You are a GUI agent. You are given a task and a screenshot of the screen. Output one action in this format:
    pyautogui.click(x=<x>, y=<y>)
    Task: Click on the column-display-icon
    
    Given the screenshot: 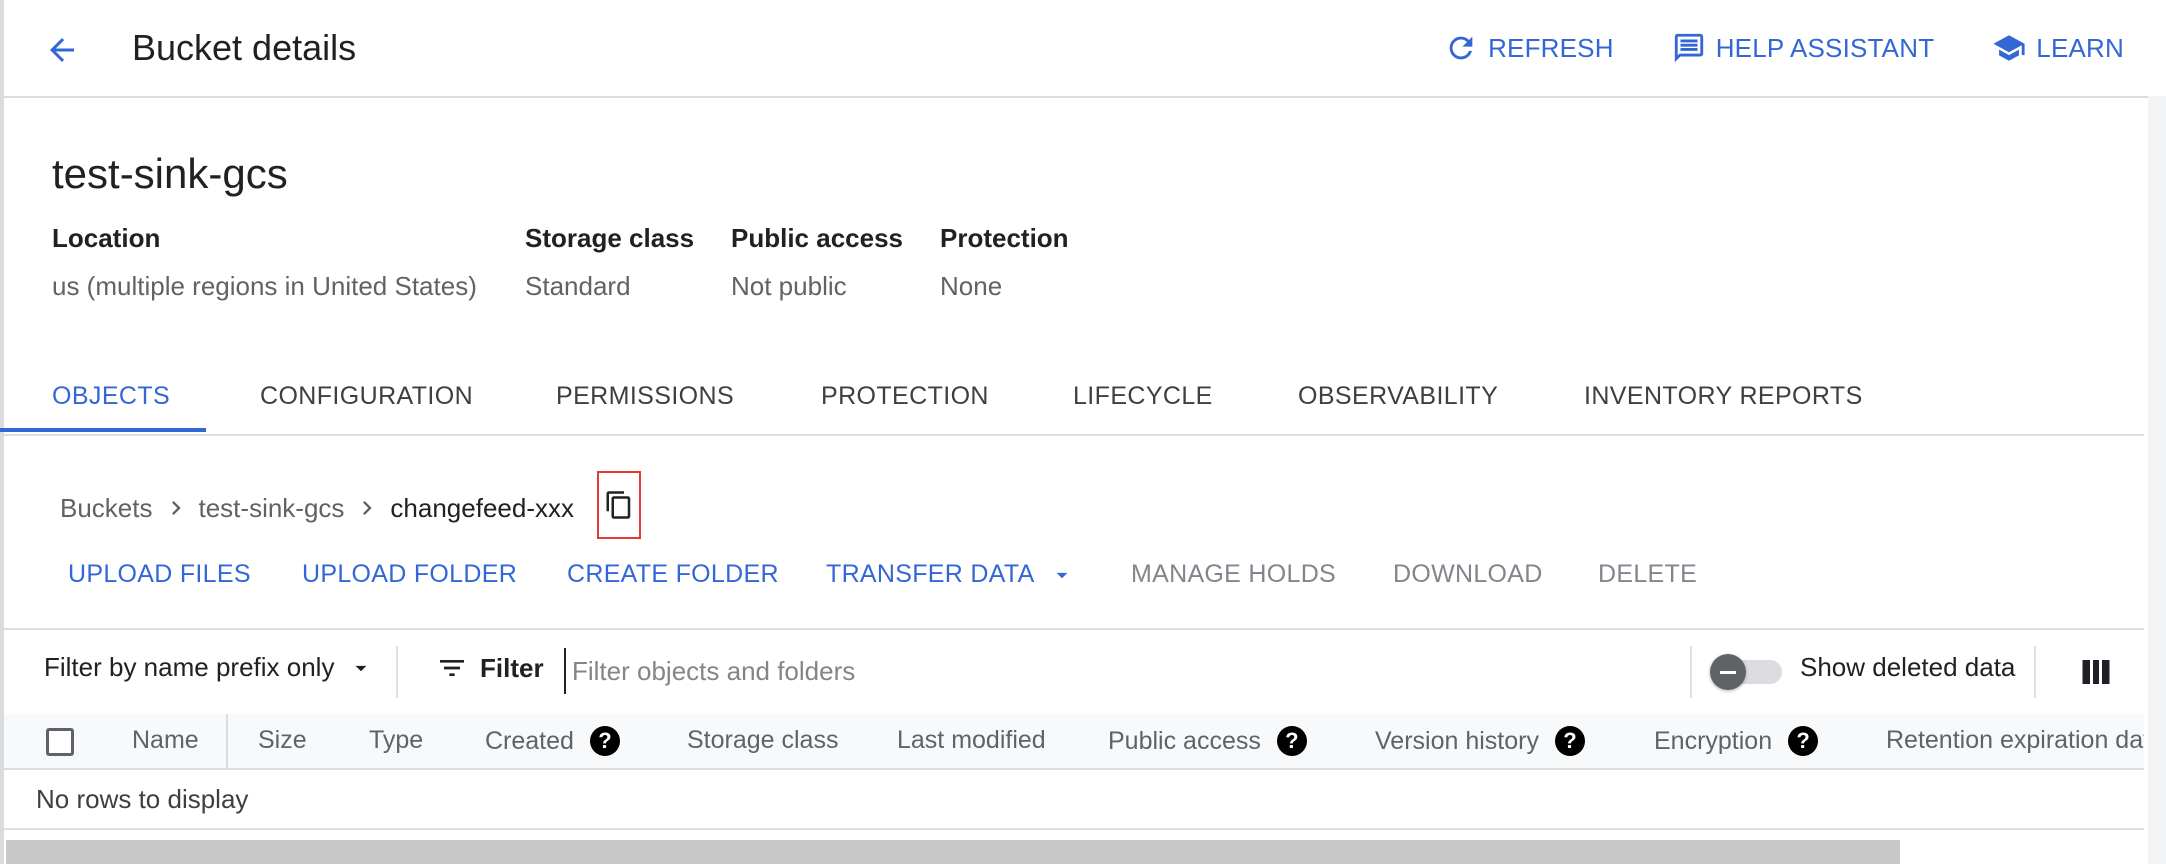 What is the action you would take?
    pyautogui.click(x=2096, y=672)
    